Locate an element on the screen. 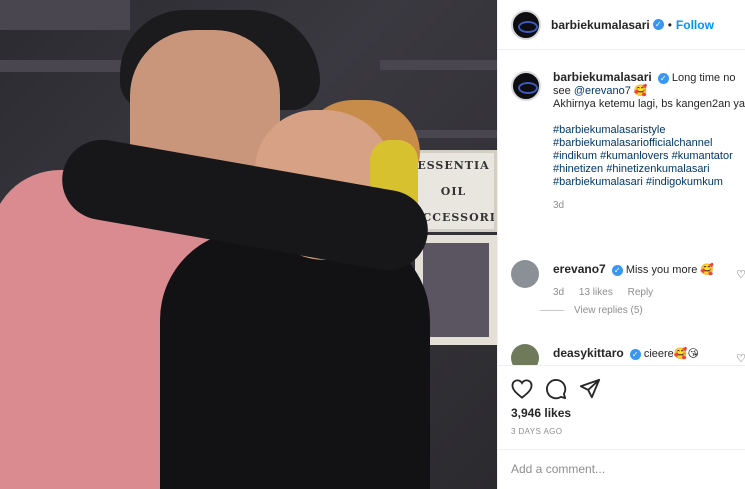 Image resolution: width=745 pixels, height=489 pixels. caption-time: 3d is located at coordinates (649, 205).